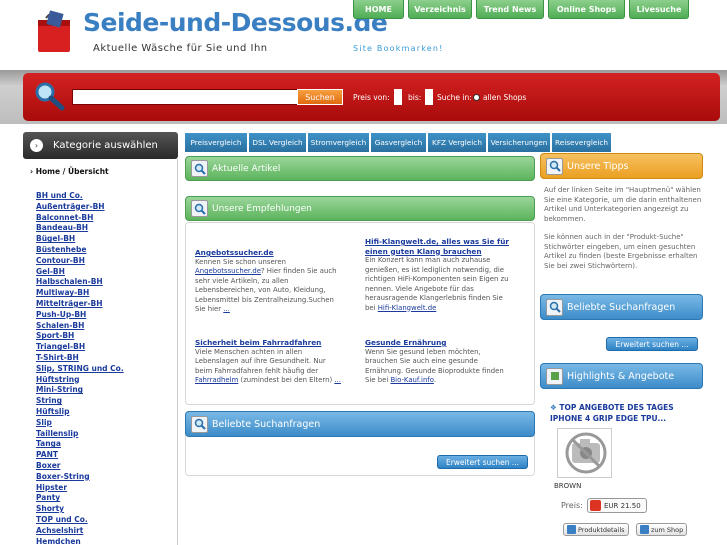 This screenshot has width=727, height=545. What do you see at coordinates (80, 477) in the screenshot?
I see `category-item: Boxer-String` at bounding box center [80, 477].